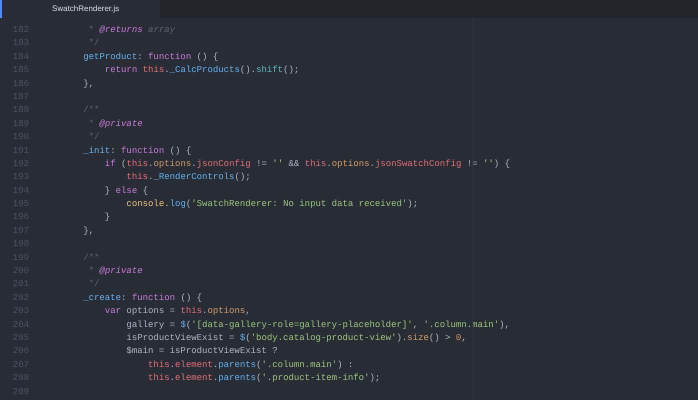  I want to click on code-line: isProductViewExist = $('body.catalog-product-view').size() > 0,, so click(296, 338).